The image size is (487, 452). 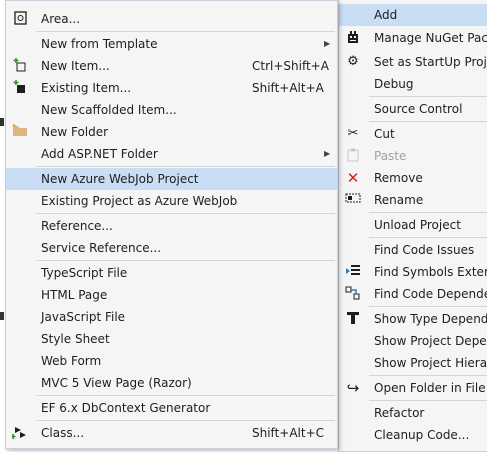 I want to click on menu-item-label: Find Symbols Externa, so click(x=430, y=272).